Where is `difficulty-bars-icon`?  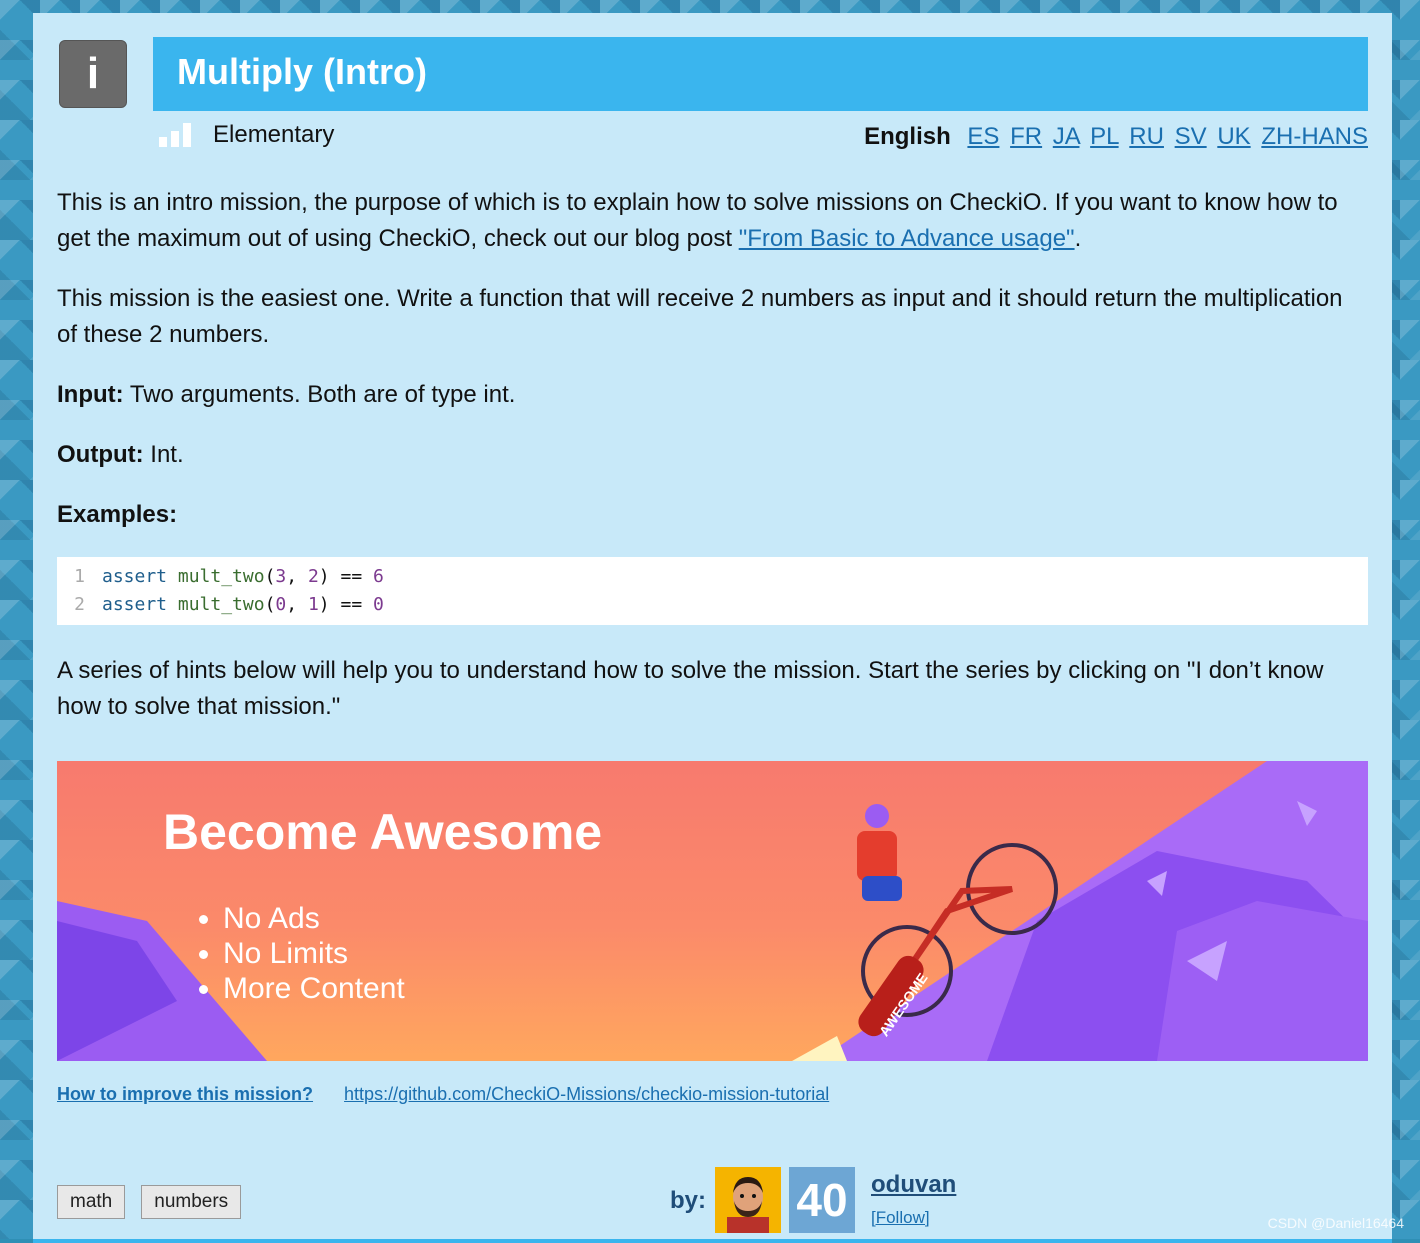
difficulty-bars-icon is located at coordinates (175, 135).